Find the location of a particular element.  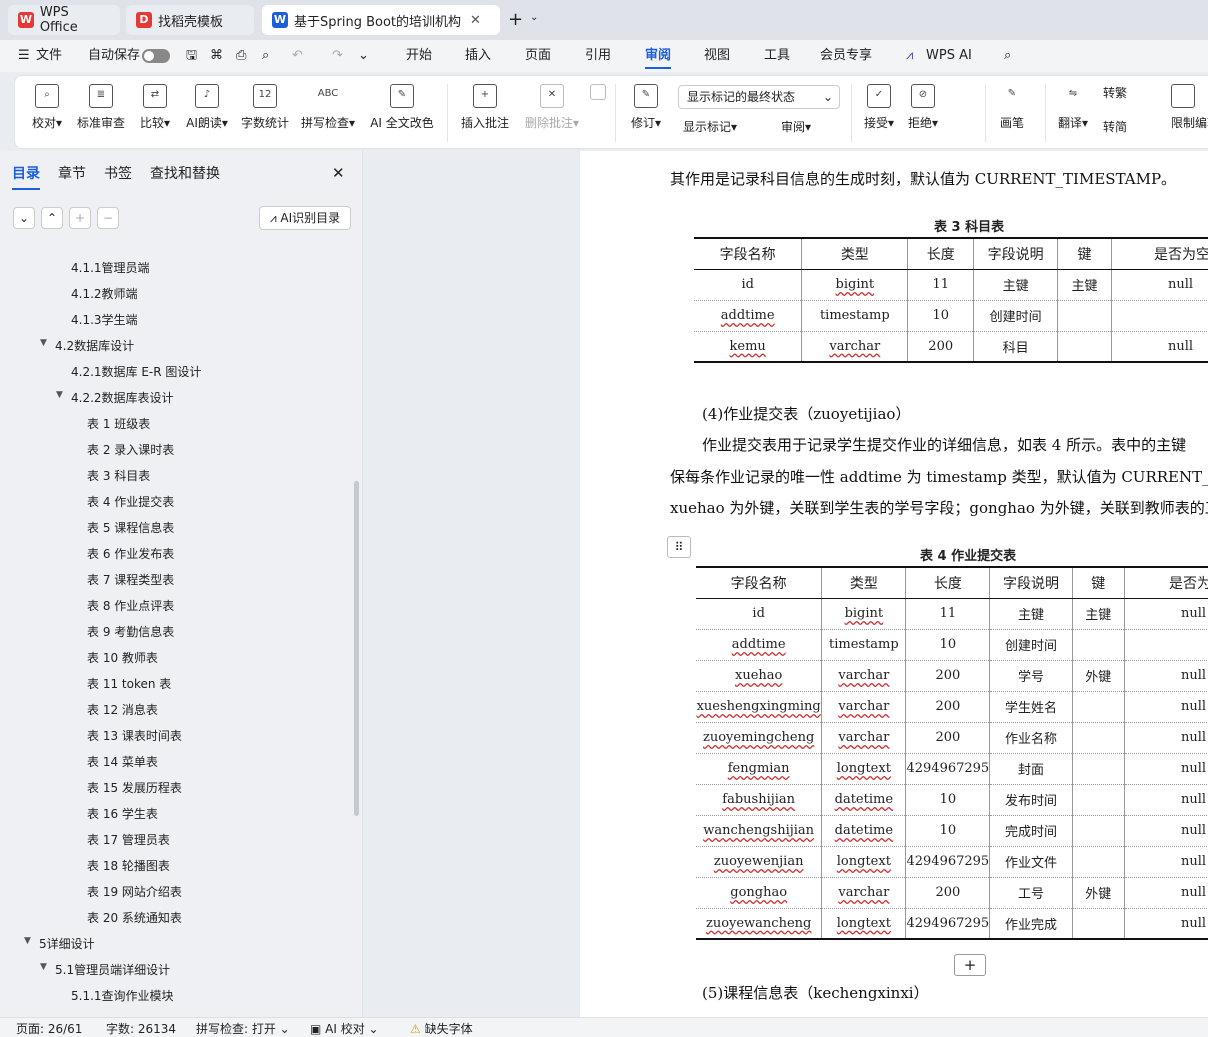

close-icon: ✕ is located at coordinates (338, 173).